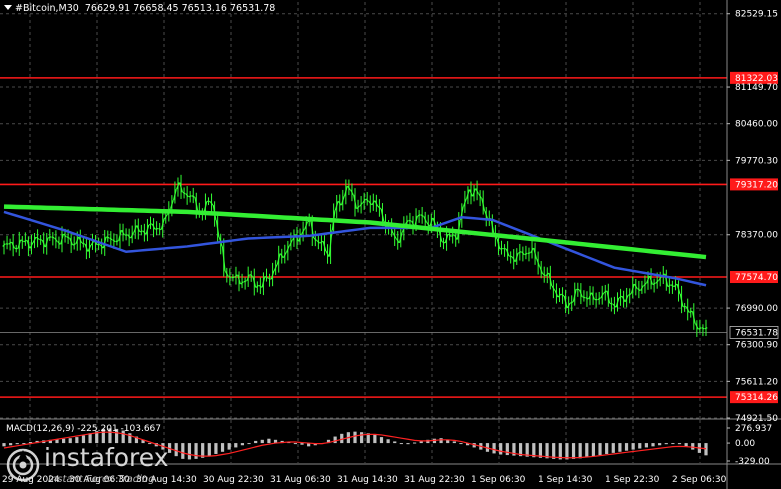 This screenshot has height=489, width=781. What do you see at coordinates (204, 8) in the screenshot?
I see `ohlc-low: 76513.16` at bounding box center [204, 8].